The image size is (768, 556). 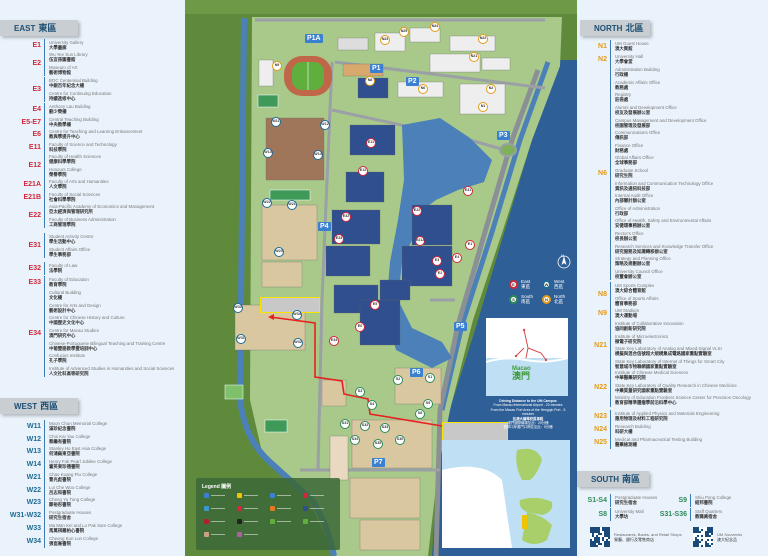 I want to click on building-item: Faculty of Health Sciences 健康科學學院, so click(x=75, y=159).